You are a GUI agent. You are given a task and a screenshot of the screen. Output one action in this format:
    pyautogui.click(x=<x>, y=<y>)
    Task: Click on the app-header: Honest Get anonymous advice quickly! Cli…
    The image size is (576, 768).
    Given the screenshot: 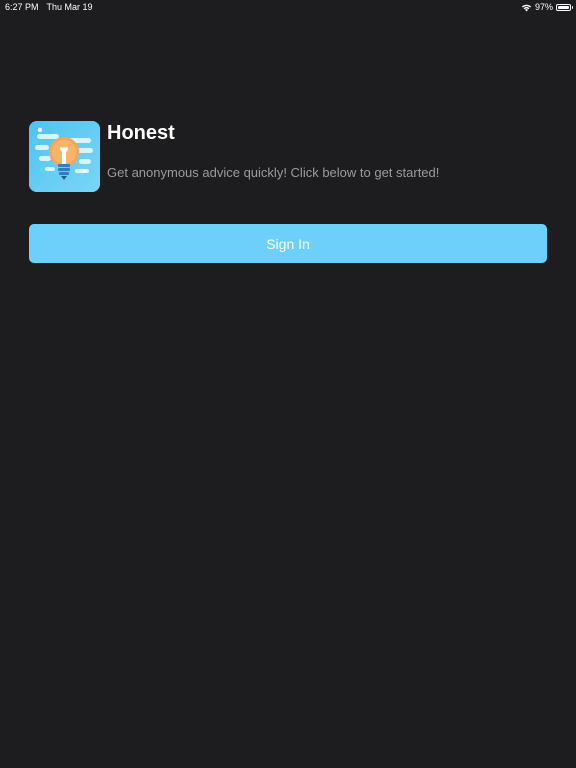 What is the action you would take?
    pyautogui.click(x=289, y=156)
    